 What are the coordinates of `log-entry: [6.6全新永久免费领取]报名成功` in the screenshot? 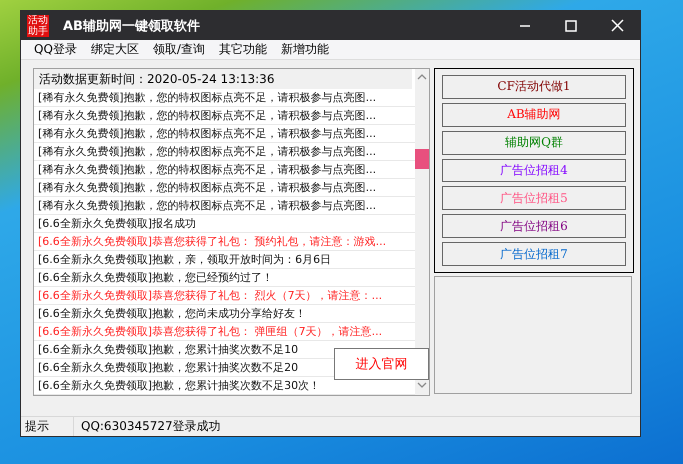 It's located at (225, 224).